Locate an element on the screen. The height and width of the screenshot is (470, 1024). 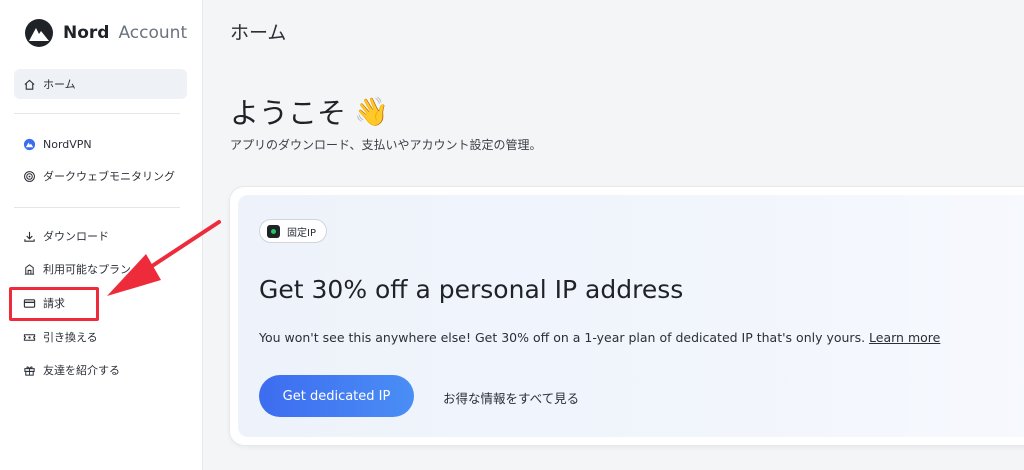
gift-icon is located at coordinates (29, 370).